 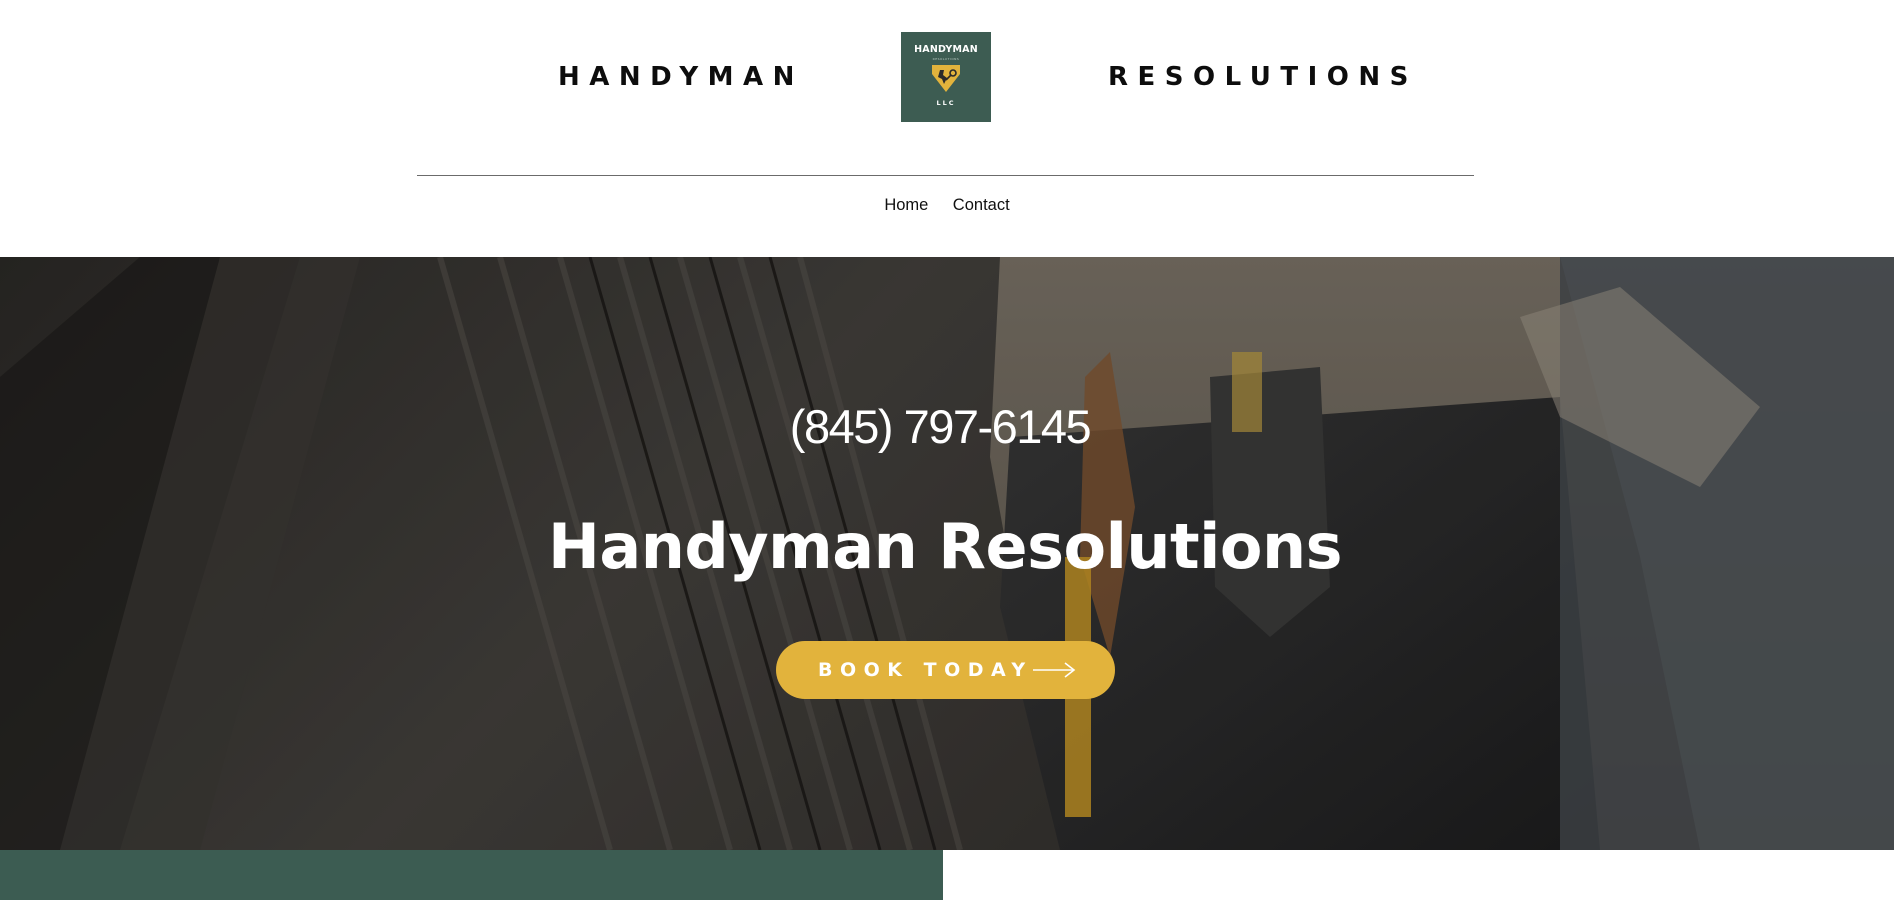 What do you see at coordinates (681, 77) in the screenshot?
I see `brand-word-left: HANDYMAN` at bounding box center [681, 77].